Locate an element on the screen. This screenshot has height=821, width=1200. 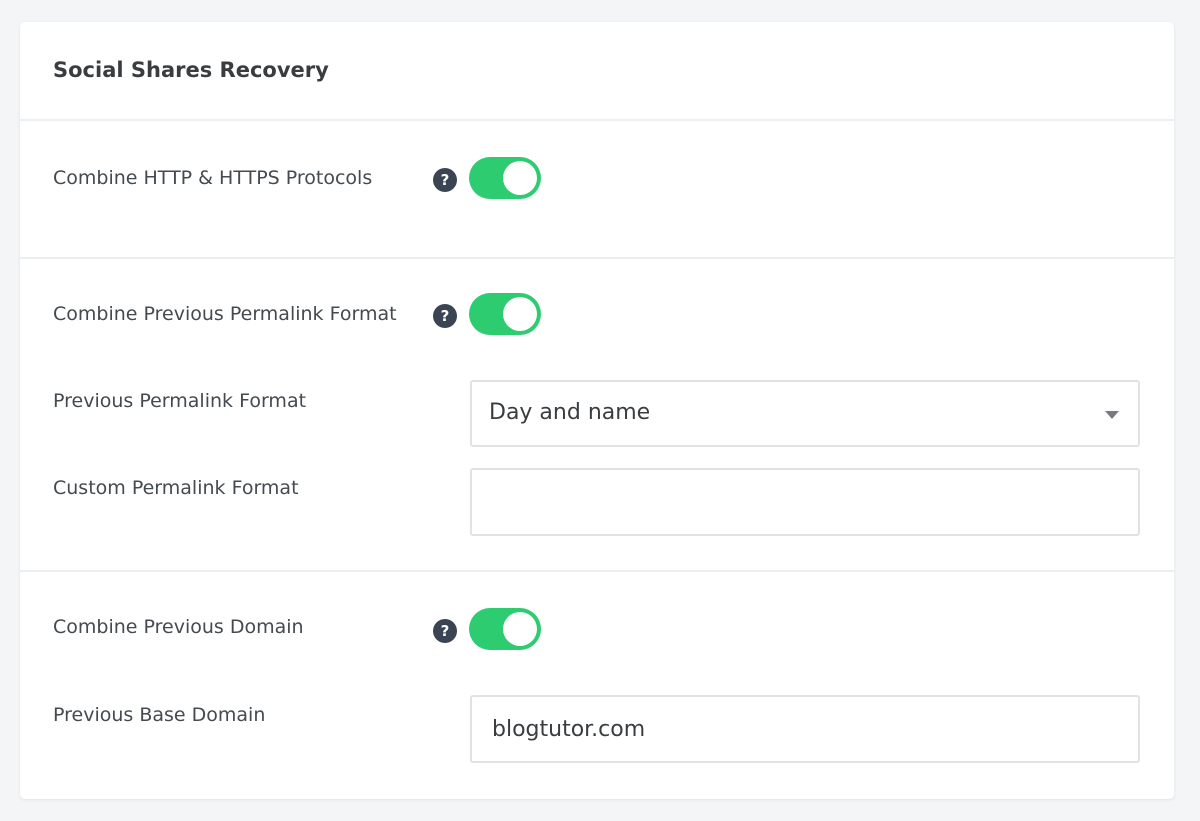
previous-permalink-format-select: Day and name is located at coordinates (805, 413).